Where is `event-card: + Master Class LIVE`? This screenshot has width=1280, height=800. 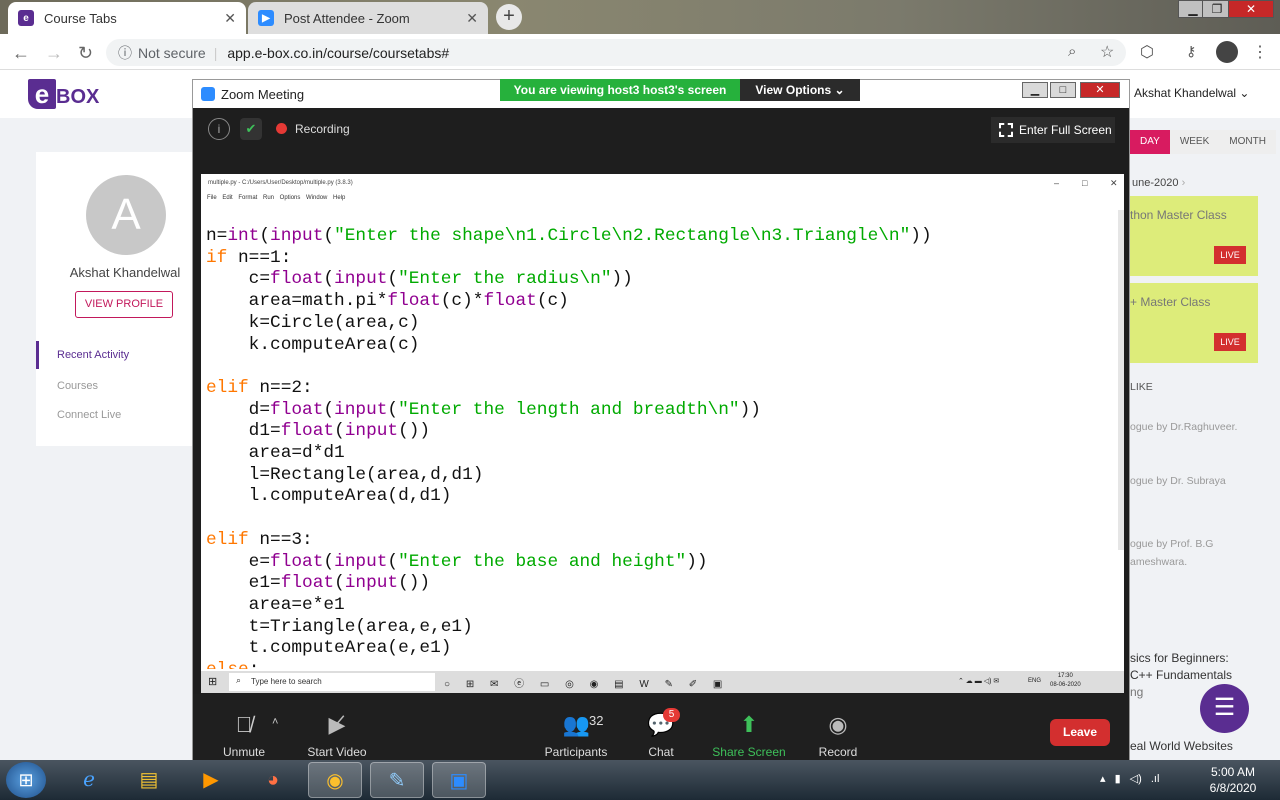 event-card: + Master Class LIVE is located at coordinates (1194, 323).